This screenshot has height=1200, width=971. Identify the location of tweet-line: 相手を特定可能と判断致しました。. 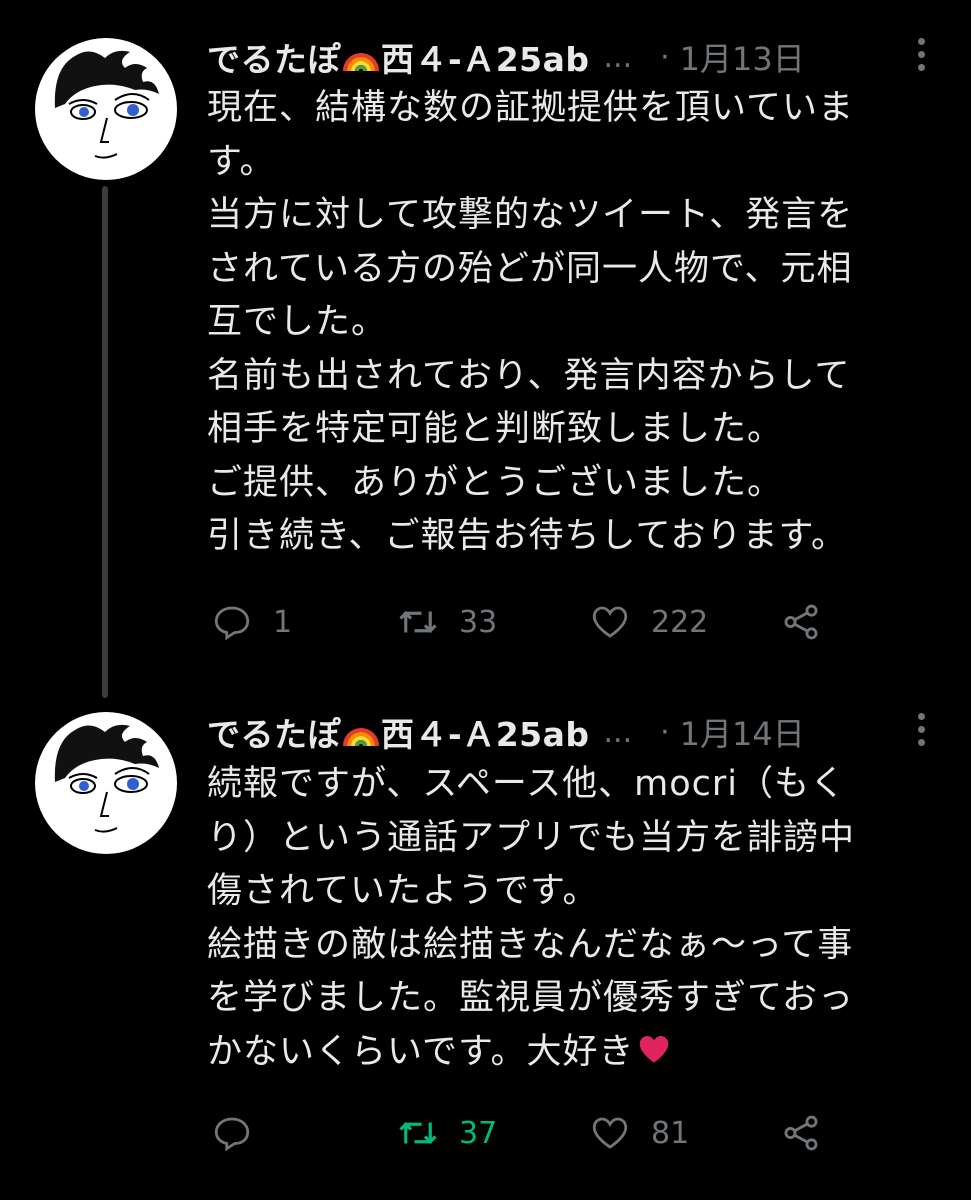
(495, 429).